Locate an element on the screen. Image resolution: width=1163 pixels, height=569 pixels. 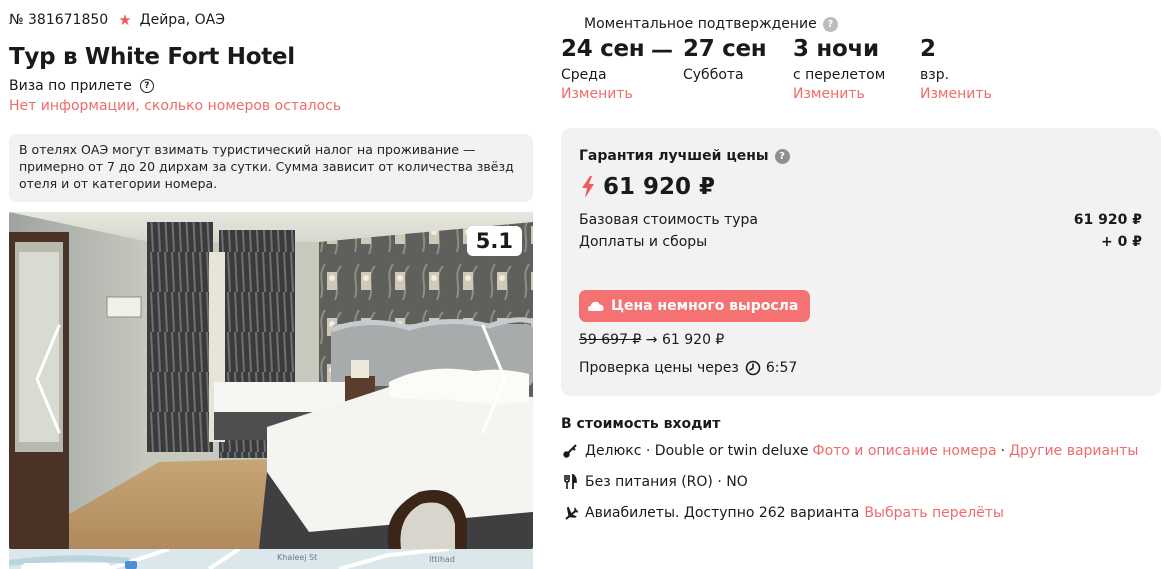
included-title: В стоимость входит is located at coordinates (641, 424).